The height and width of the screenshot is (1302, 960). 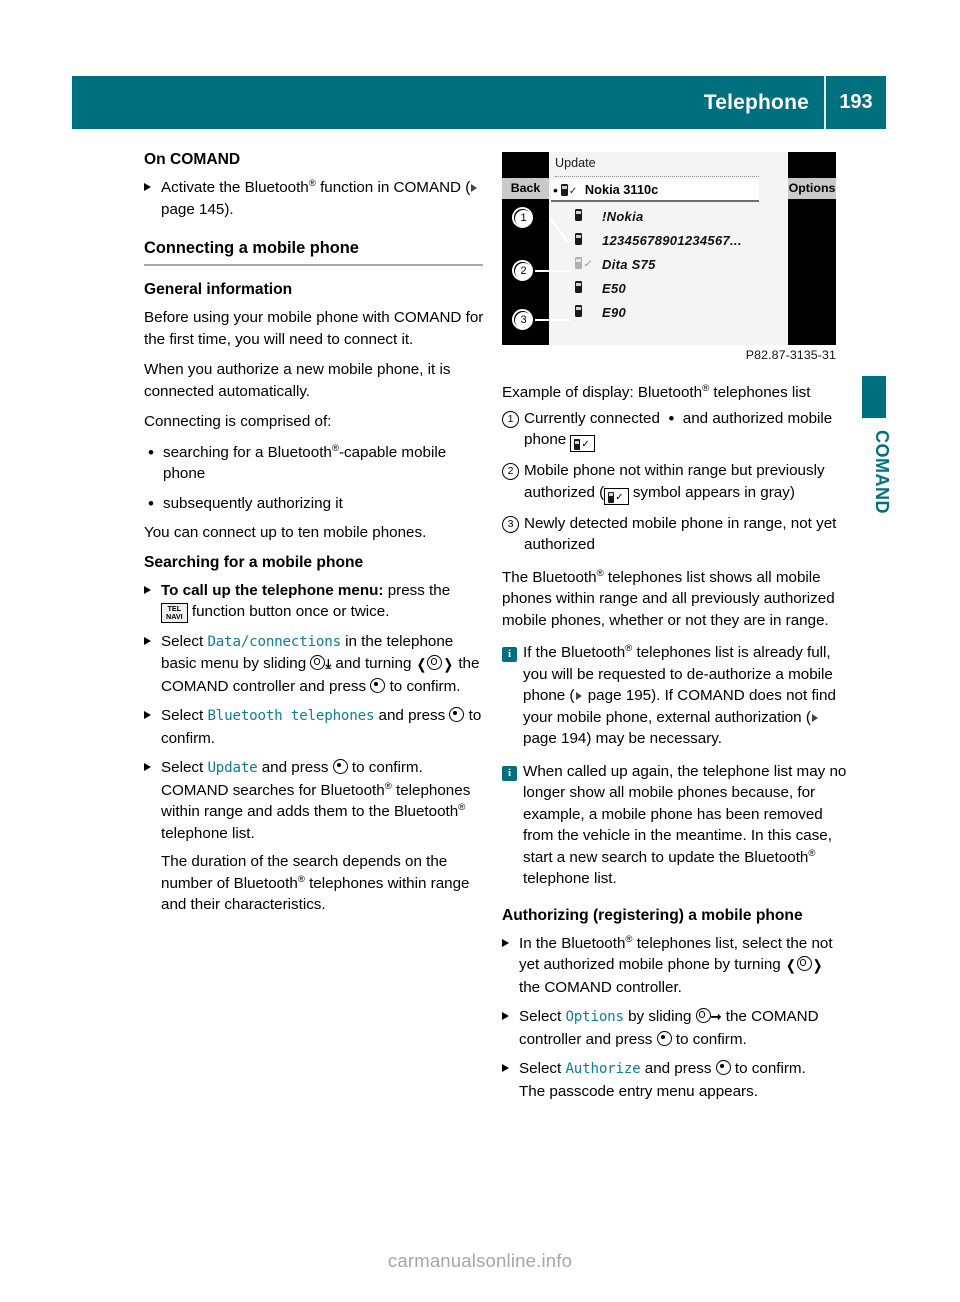 I want to click on step-text-cont2: and turning, so click(x=371, y=664).